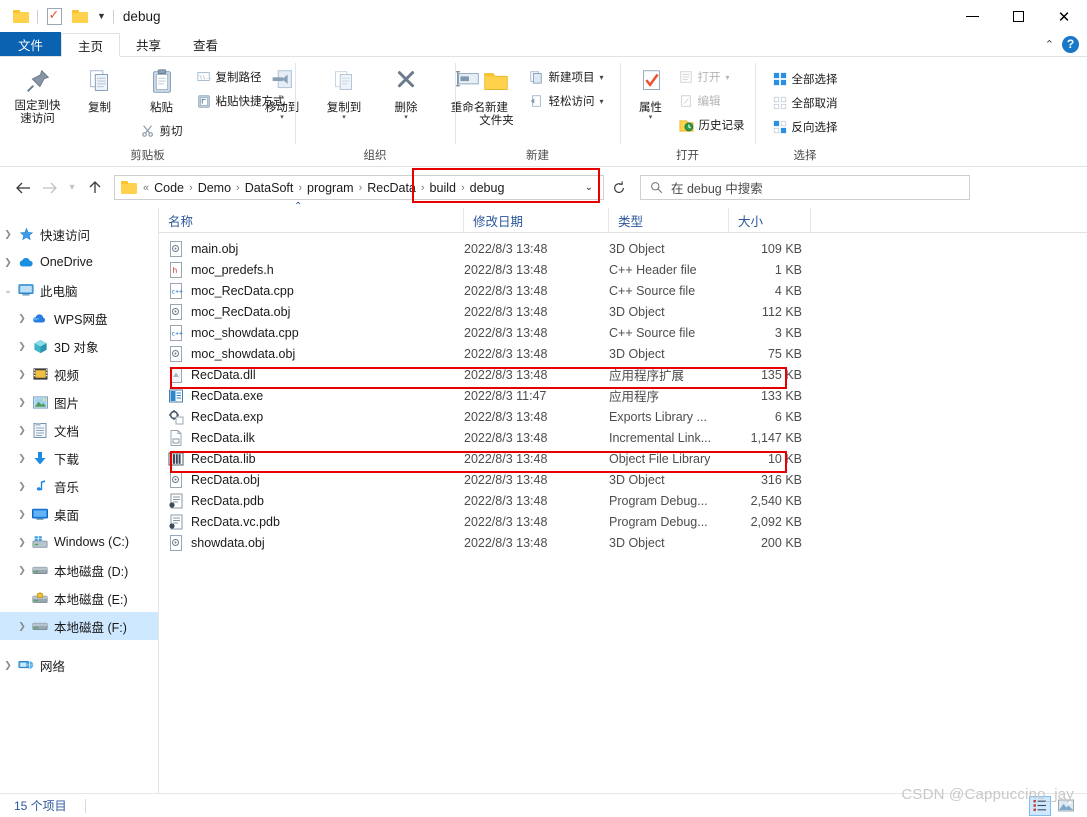 The image size is (1087, 817). I want to click on breadcrumb-item-datasoft: DataSoft, so click(269, 188).